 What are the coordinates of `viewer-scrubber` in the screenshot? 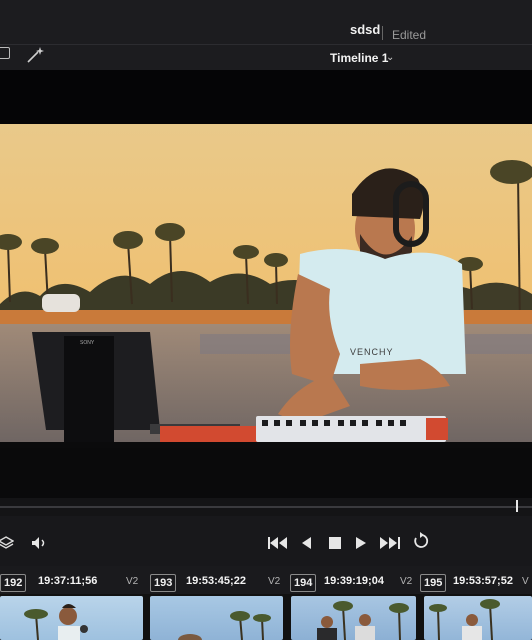 It's located at (266, 507).